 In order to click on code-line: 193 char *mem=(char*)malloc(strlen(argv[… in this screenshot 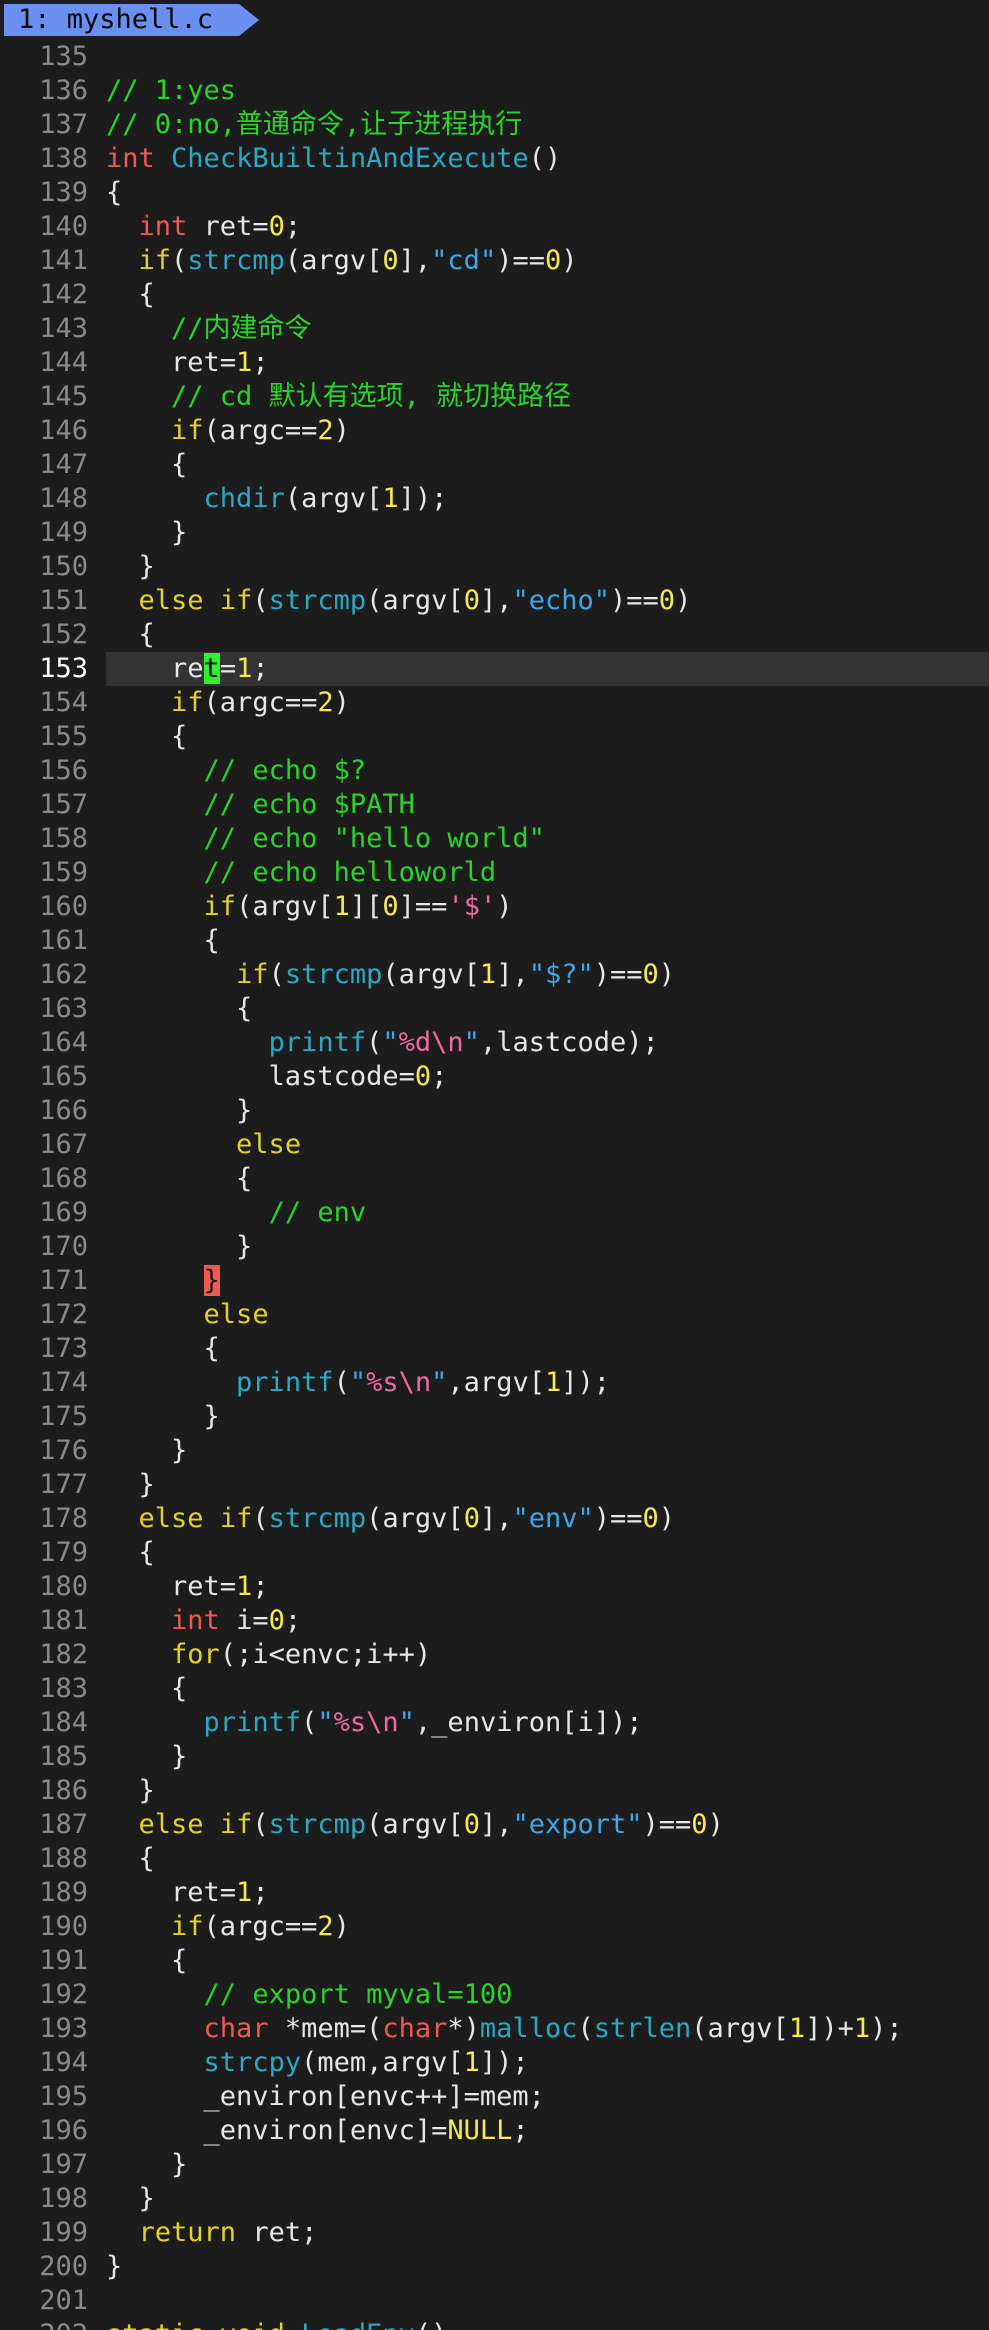, I will do `click(494, 2029)`.